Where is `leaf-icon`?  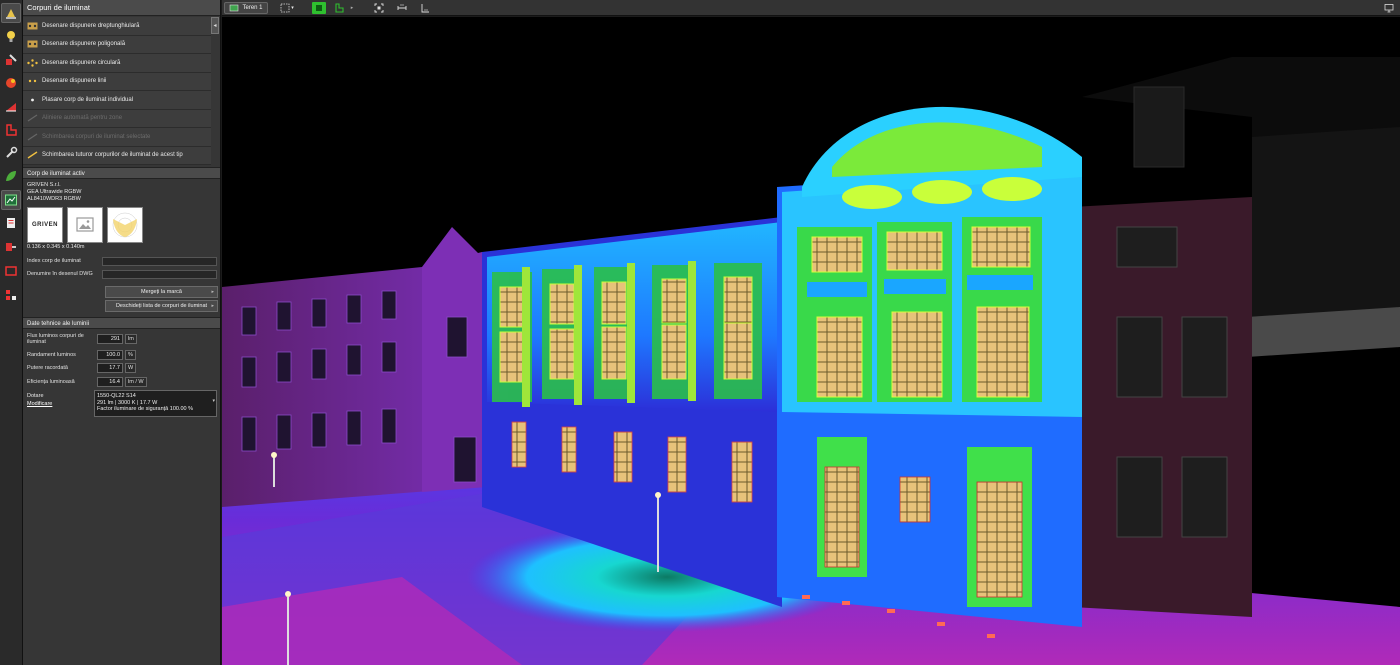
leaf-icon is located at coordinates (11, 176).